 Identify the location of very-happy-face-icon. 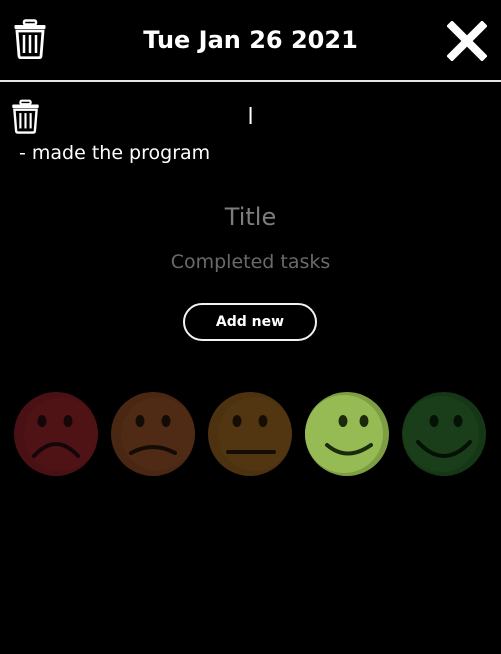
(444, 434).